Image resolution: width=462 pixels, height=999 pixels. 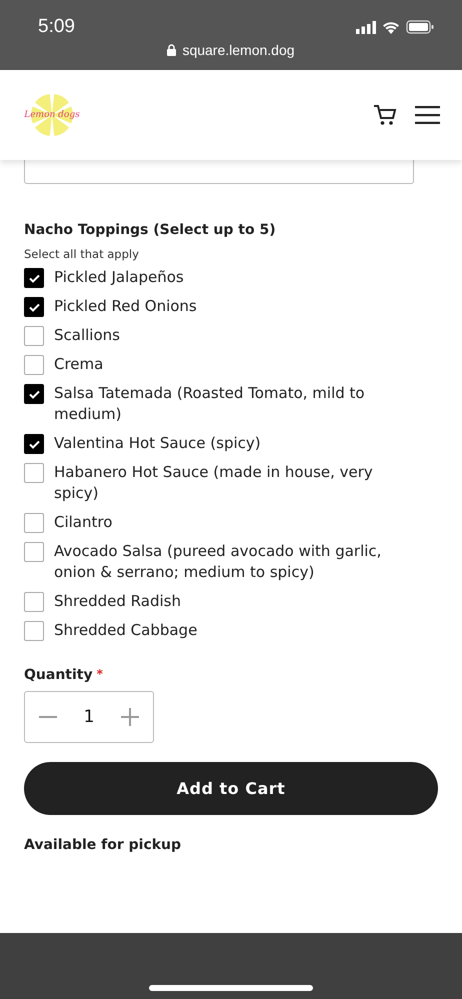 What do you see at coordinates (83, 522) in the screenshot?
I see `option-label: Cilantro` at bounding box center [83, 522].